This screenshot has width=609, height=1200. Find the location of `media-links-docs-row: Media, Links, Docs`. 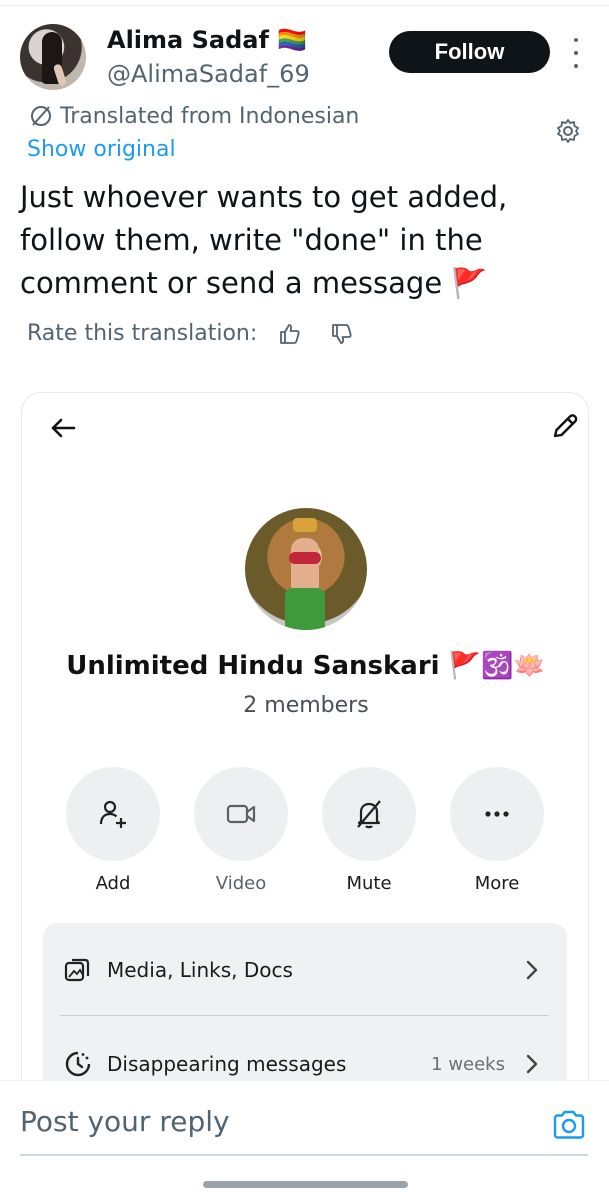

media-links-docs-row: Media, Links, Docs is located at coordinates (305, 970).